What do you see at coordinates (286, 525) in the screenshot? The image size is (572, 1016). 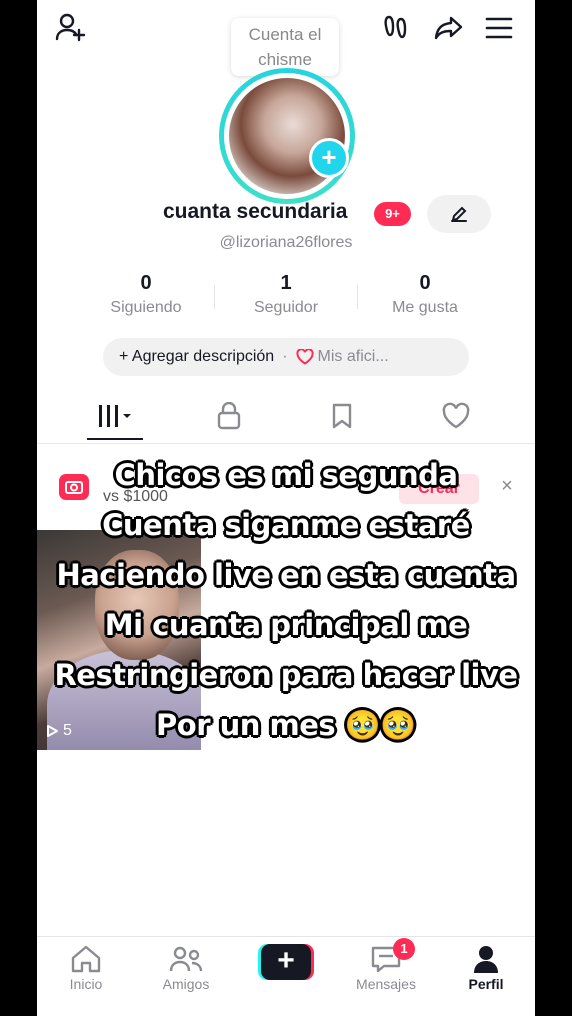 I see `caption-line: Cuenta siganme estaré` at bounding box center [286, 525].